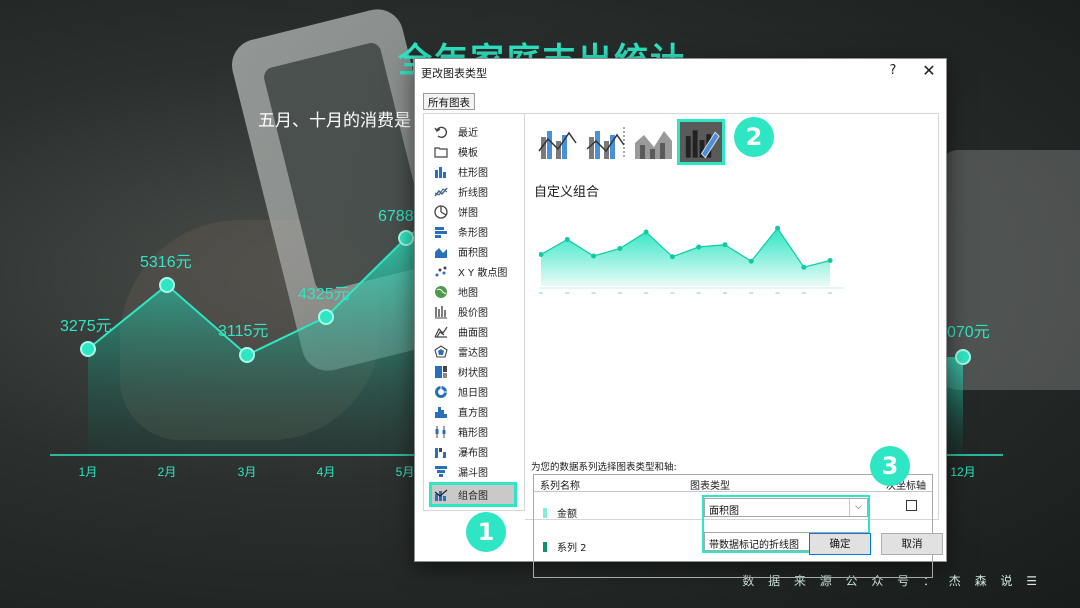  What do you see at coordinates (890, 466) in the screenshot?
I see `step-badge-3: 3` at bounding box center [890, 466].